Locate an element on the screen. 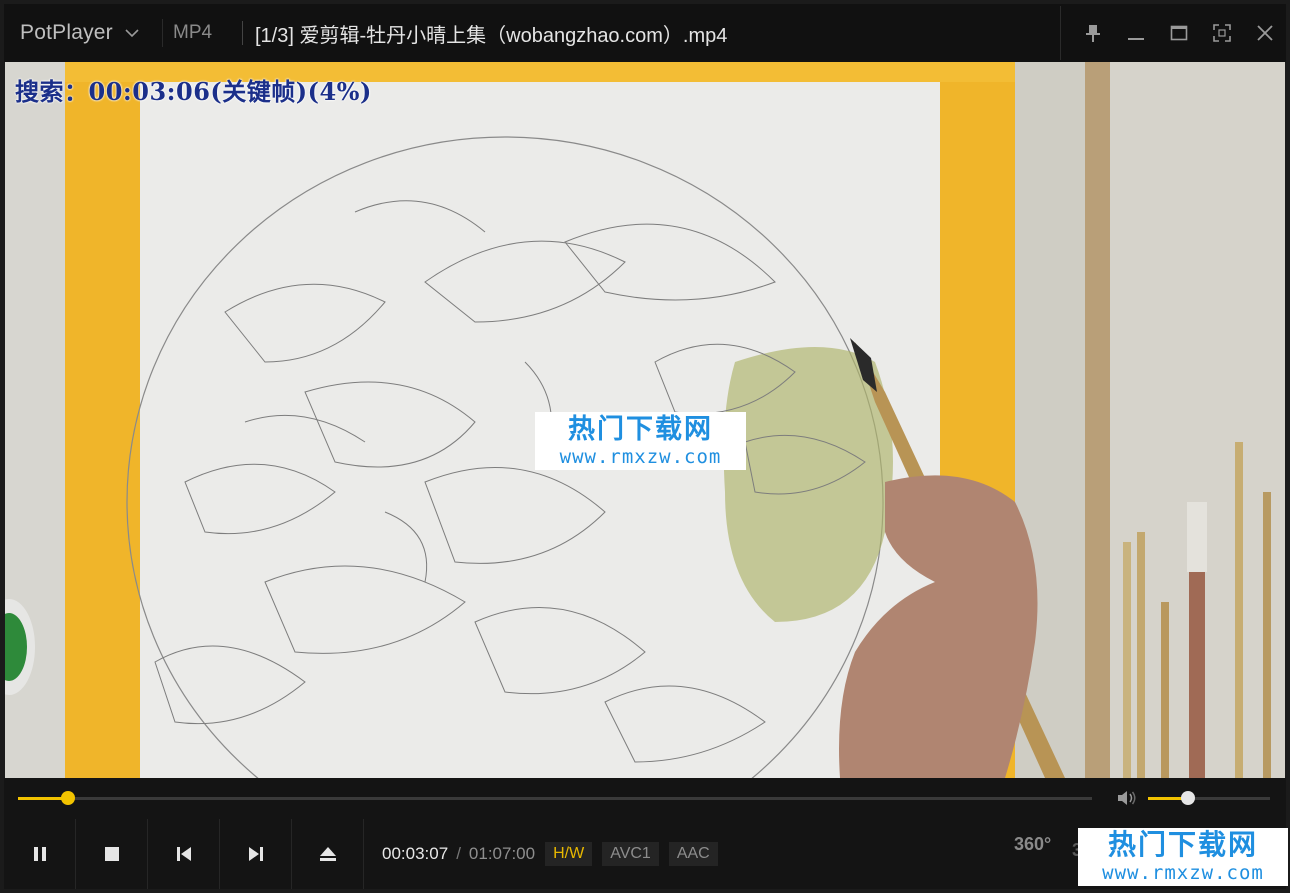 This screenshot has height=893, width=1290. next-button is located at coordinates (256, 853).